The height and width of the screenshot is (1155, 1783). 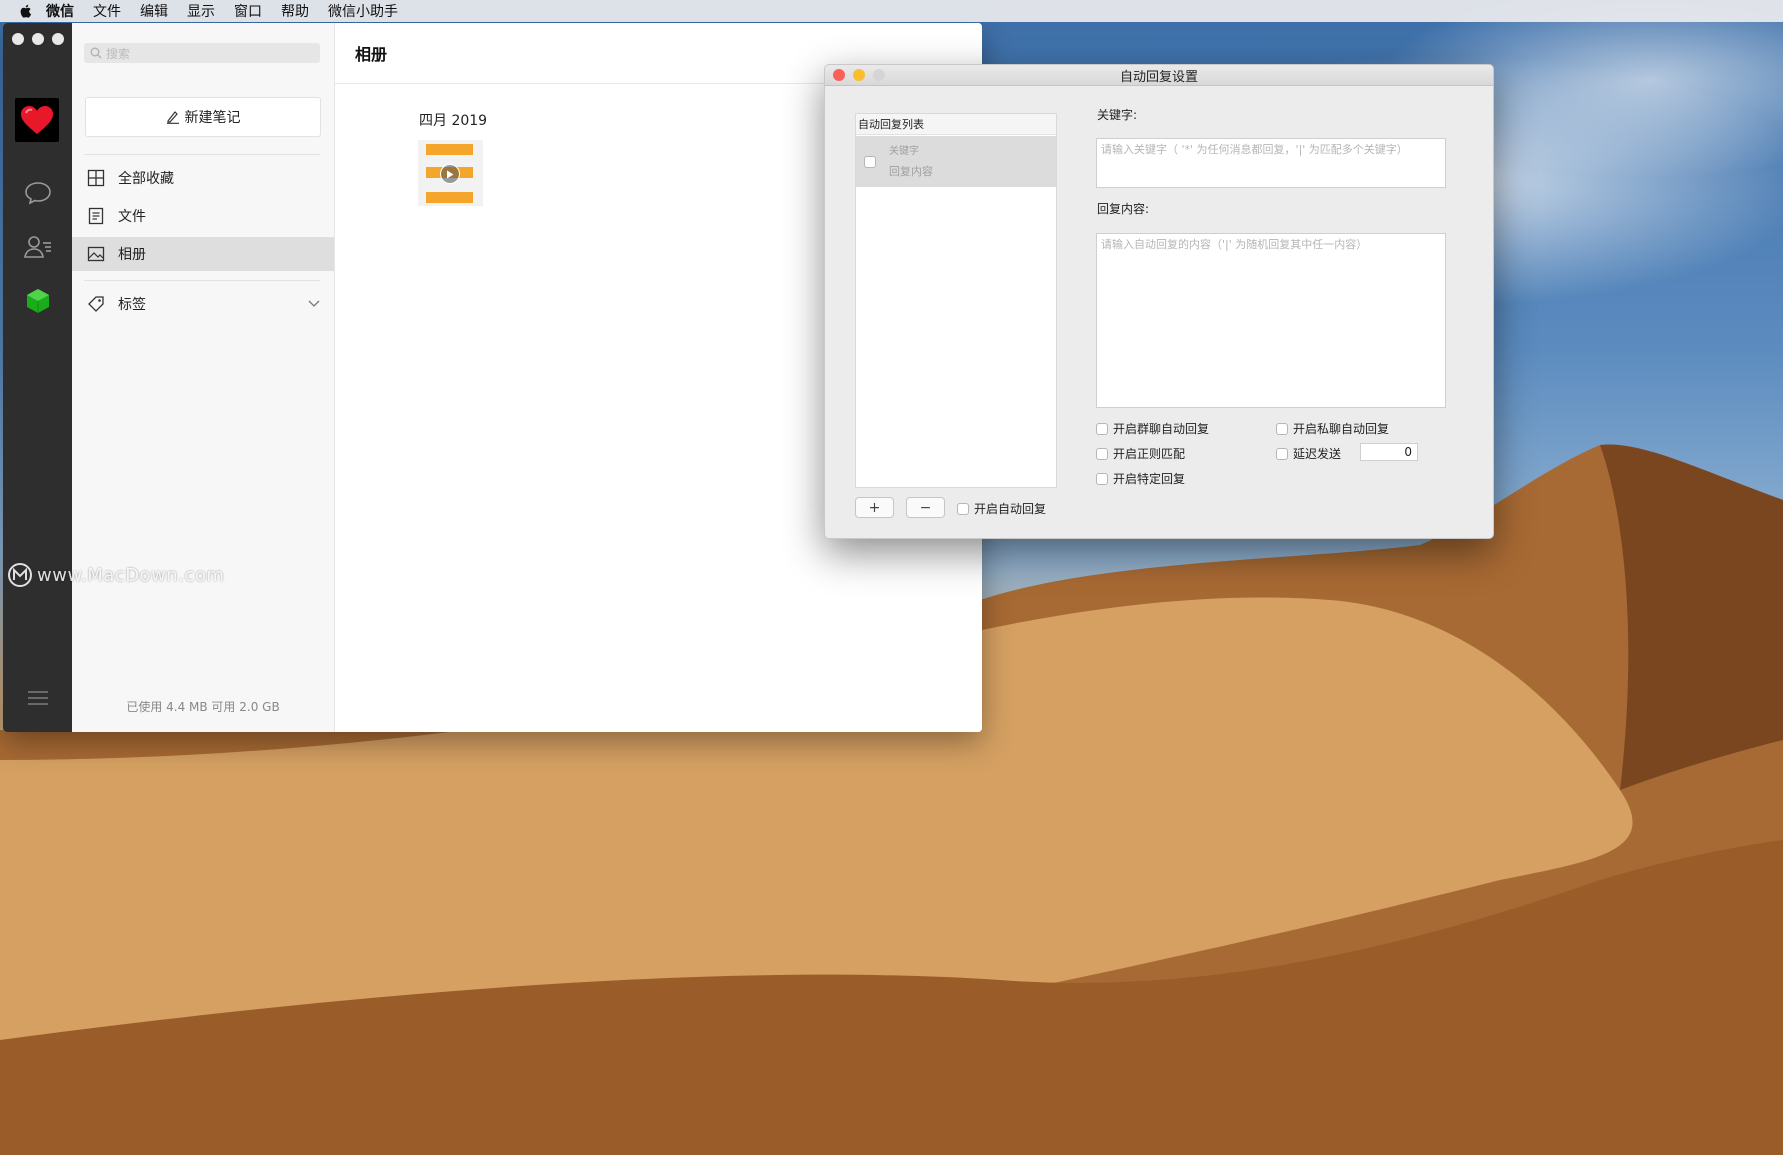 I want to click on group-reply-label: 开启群聊自动回复, so click(x=1161, y=429).